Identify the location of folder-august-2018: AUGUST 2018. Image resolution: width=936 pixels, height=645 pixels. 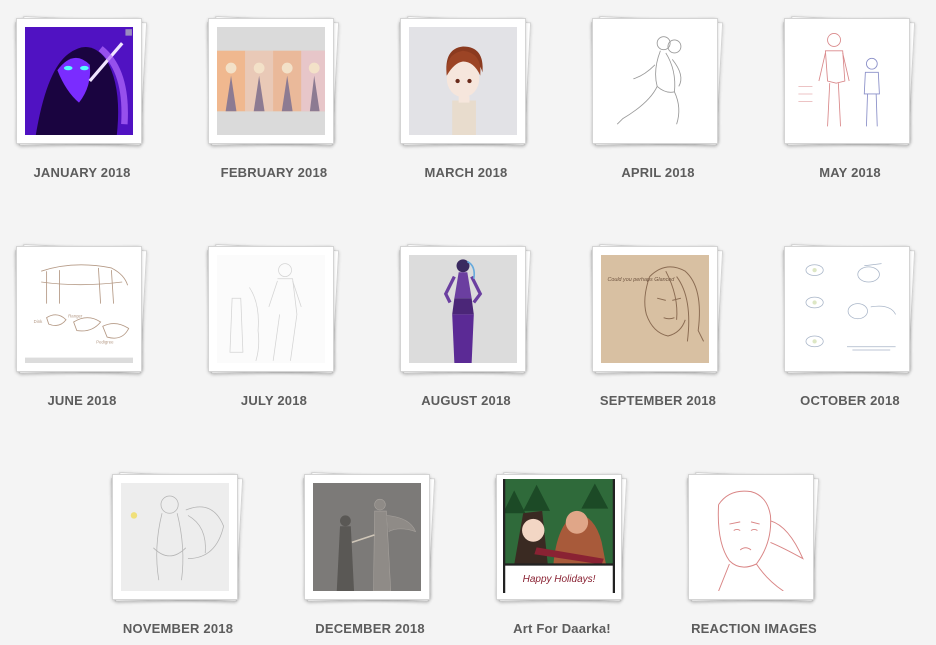
(466, 336).